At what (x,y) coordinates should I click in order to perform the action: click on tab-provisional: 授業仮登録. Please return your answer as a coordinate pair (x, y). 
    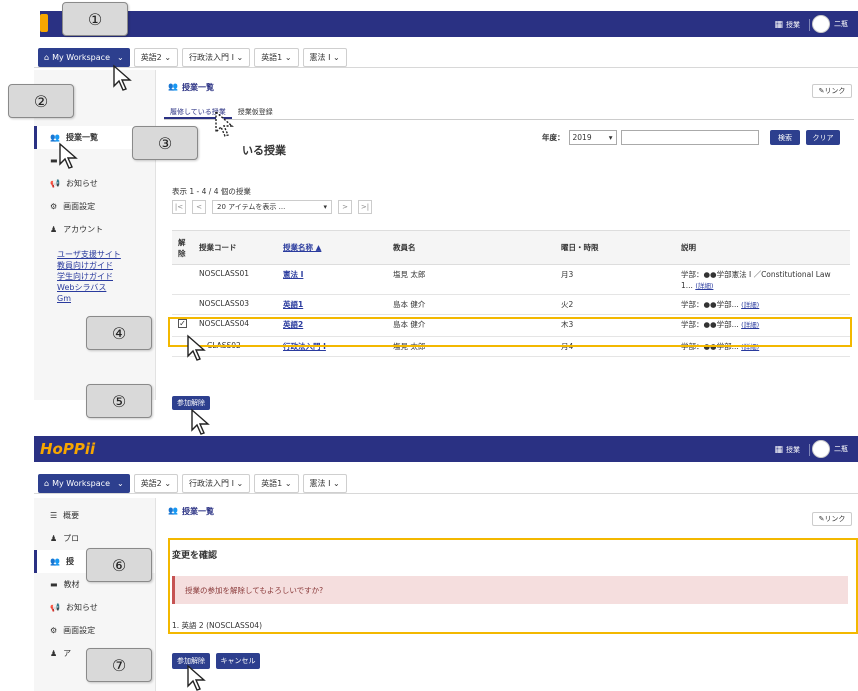
    Looking at the image, I should click on (255, 111).